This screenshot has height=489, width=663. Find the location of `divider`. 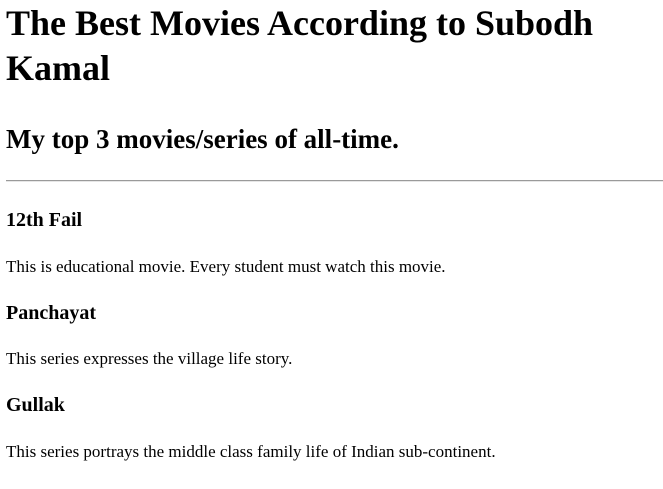

divider is located at coordinates (334, 181).